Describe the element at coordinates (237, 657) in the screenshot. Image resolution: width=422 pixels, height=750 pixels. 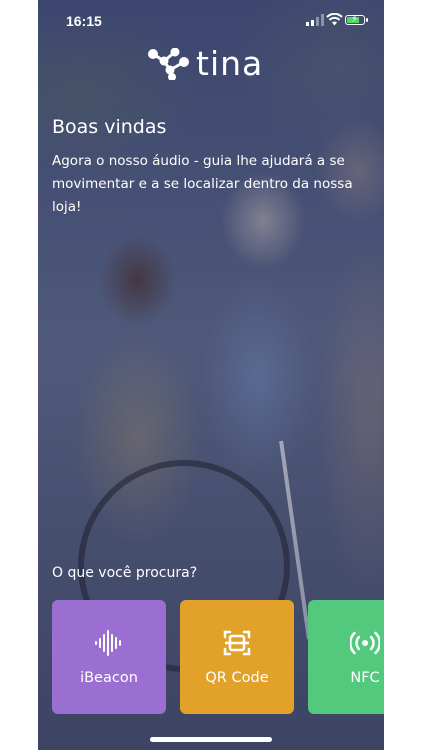
I see `qr-code-button: QR Code` at that location.